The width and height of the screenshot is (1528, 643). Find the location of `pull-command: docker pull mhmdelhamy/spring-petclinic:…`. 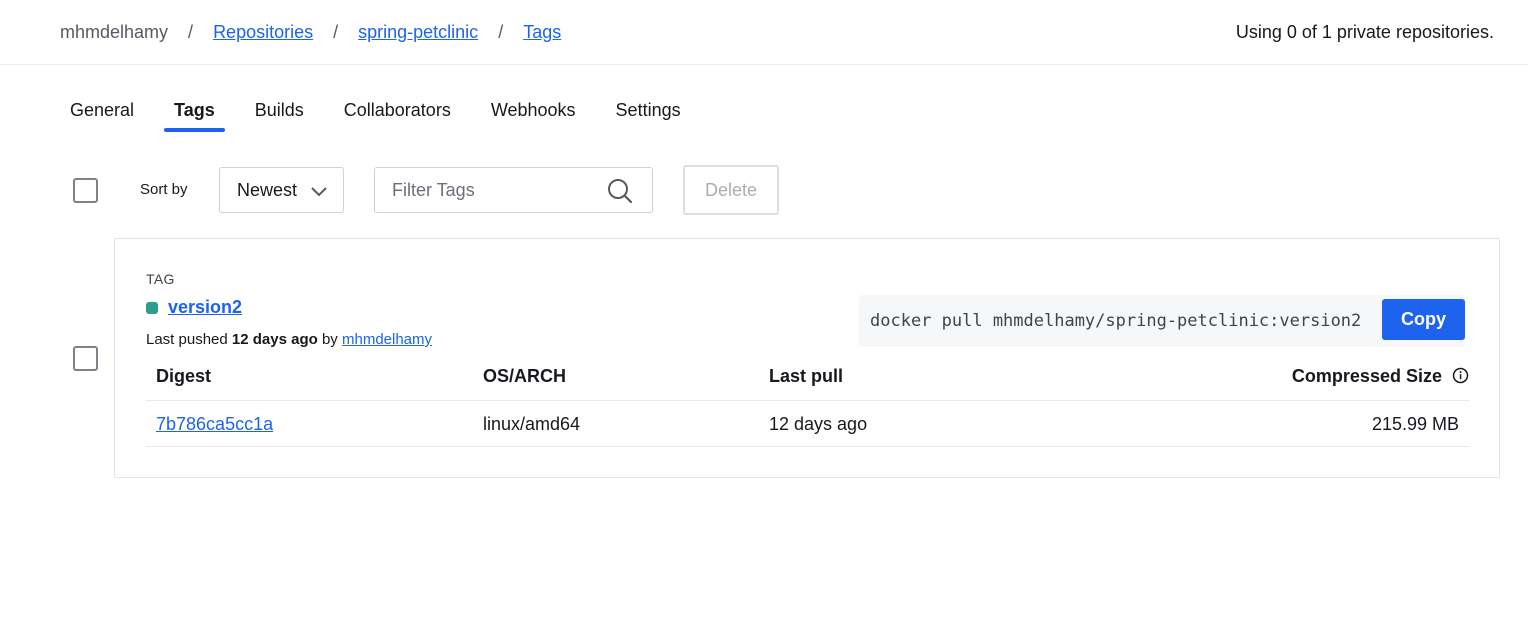

pull-command: docker pull mhmdelhamy/spring-petclinic:… is located at coordinates (1162, 321).